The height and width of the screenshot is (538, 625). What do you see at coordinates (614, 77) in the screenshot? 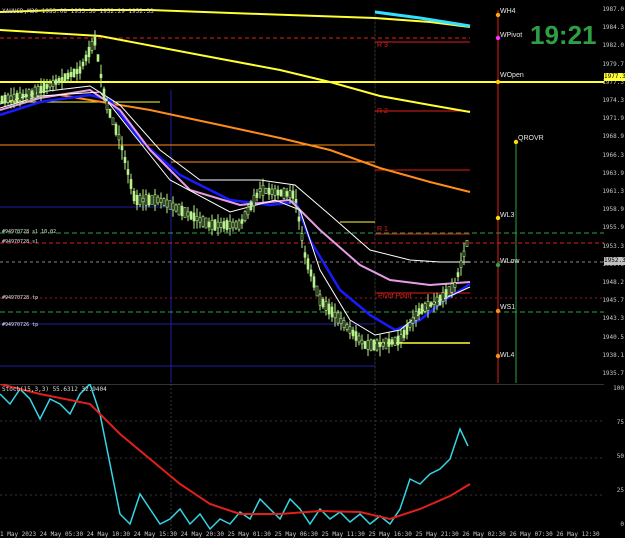
I see `price-tag-wopen: 1977.3` at bounding box center [614, 77].